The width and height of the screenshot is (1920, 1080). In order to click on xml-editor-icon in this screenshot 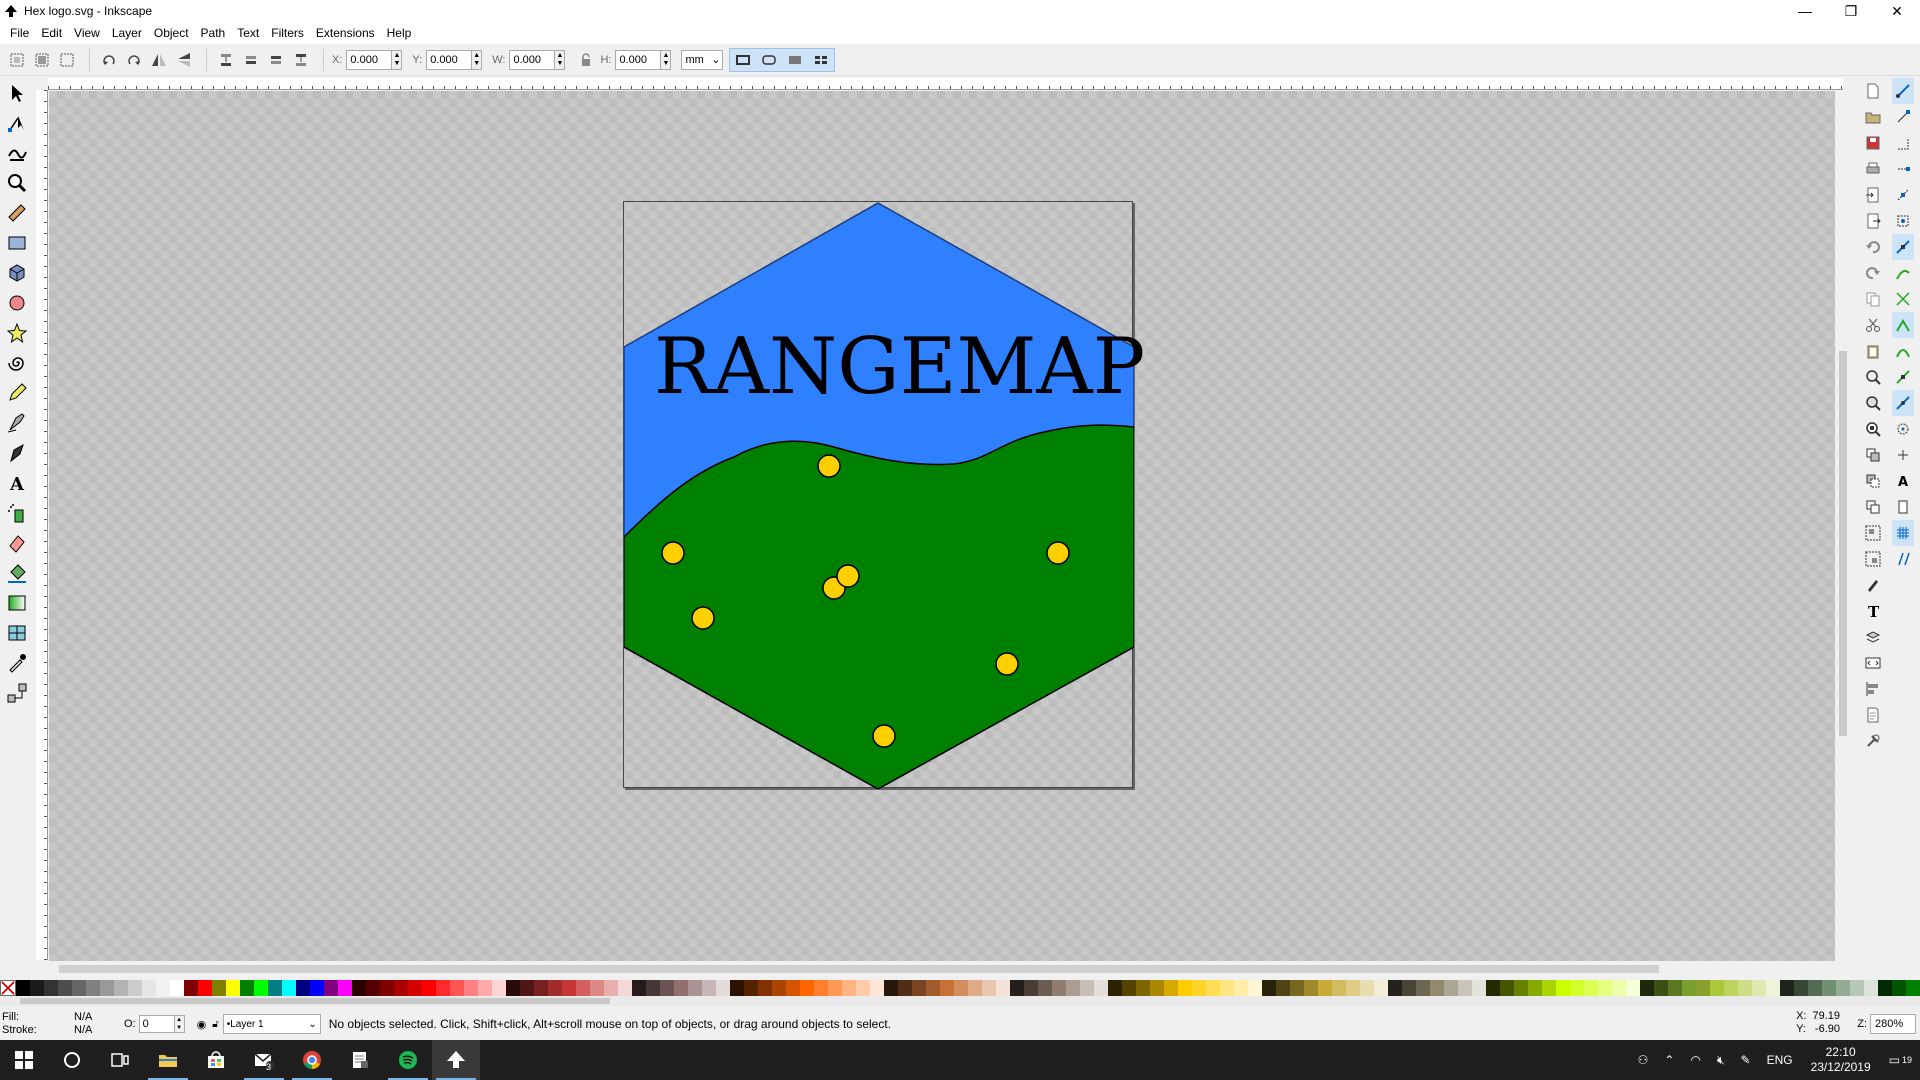, I will do `click(1873, 663)`.